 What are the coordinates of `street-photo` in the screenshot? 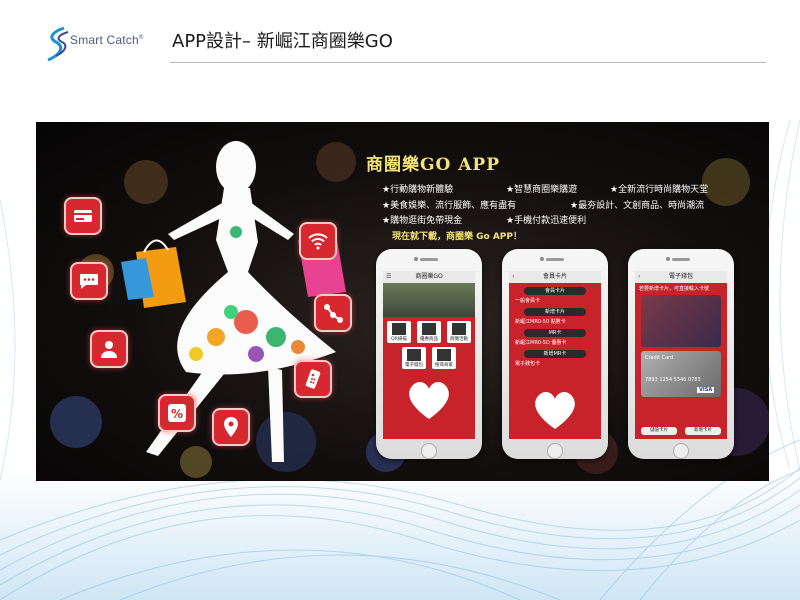 It's located at (429, 300).